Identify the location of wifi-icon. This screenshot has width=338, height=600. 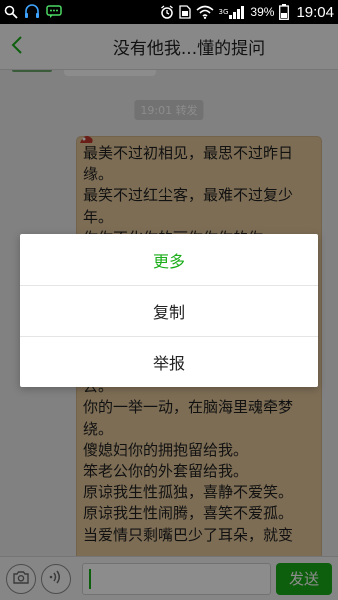
(205, 12).